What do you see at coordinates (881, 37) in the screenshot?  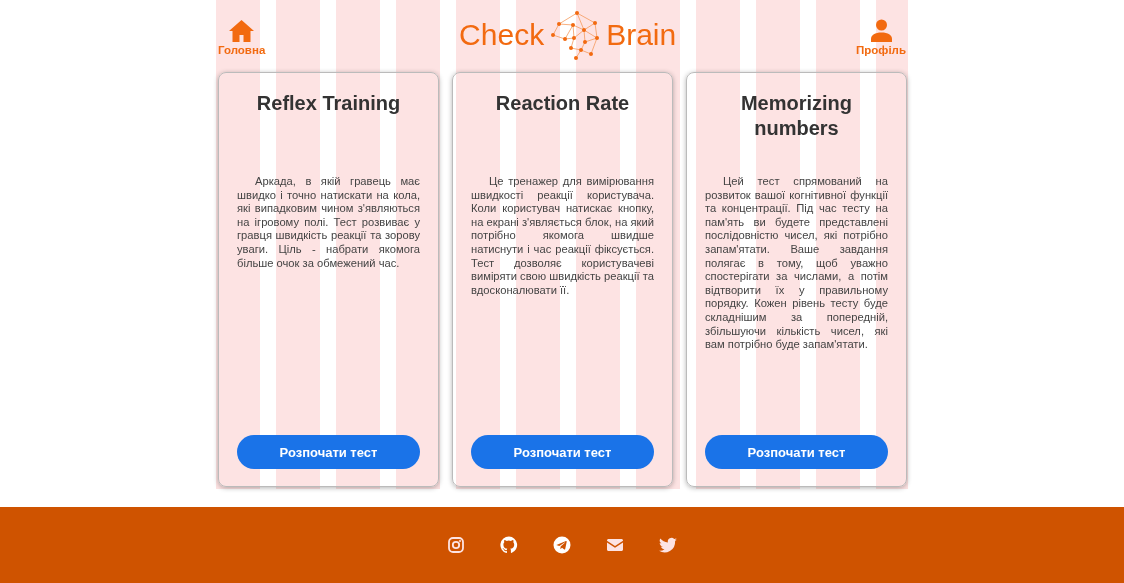 I see `profile-link: Профіль` at bounding box center [881, 37].